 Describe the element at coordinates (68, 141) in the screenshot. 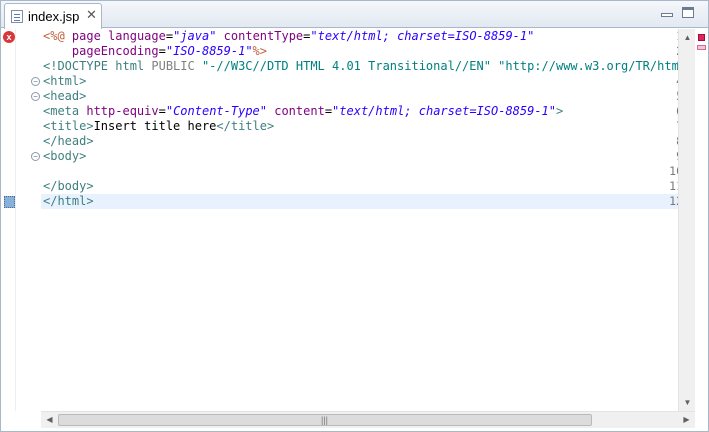

I see `code-line-8: </head>` at that location.